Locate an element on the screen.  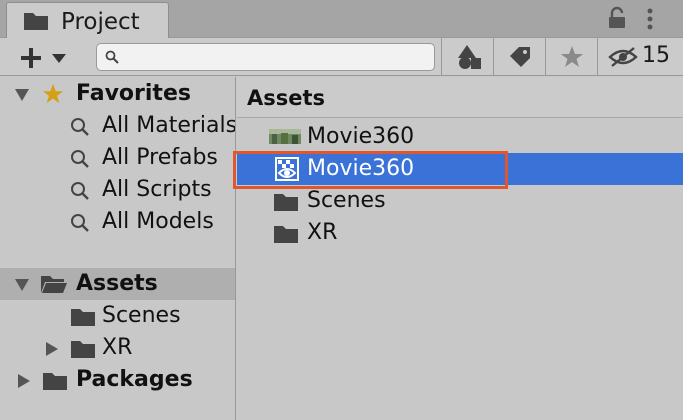
toolbar: 15 is located at coordinates (341, 57).